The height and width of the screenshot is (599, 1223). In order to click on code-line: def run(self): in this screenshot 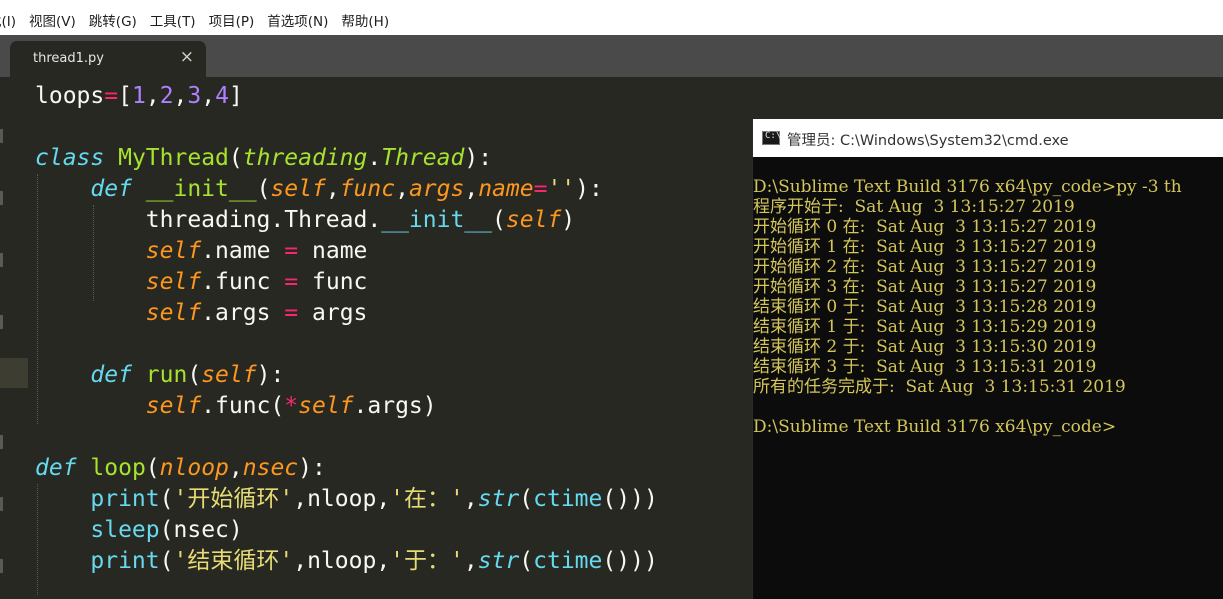, I will do `click(187, 375)`.